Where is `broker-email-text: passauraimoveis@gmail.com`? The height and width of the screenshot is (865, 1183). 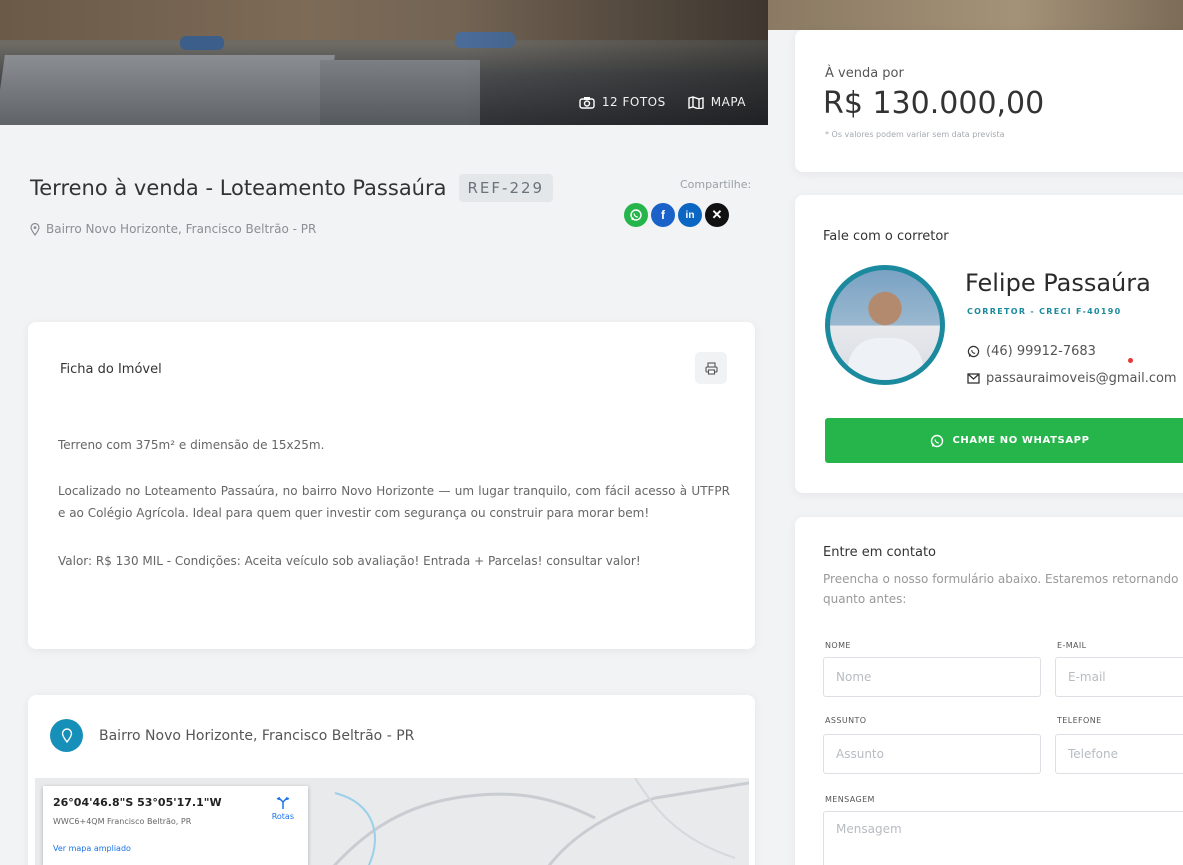
broker-email-text: passauraimoveis@gmail.com is located at coordinates (1081, 378).